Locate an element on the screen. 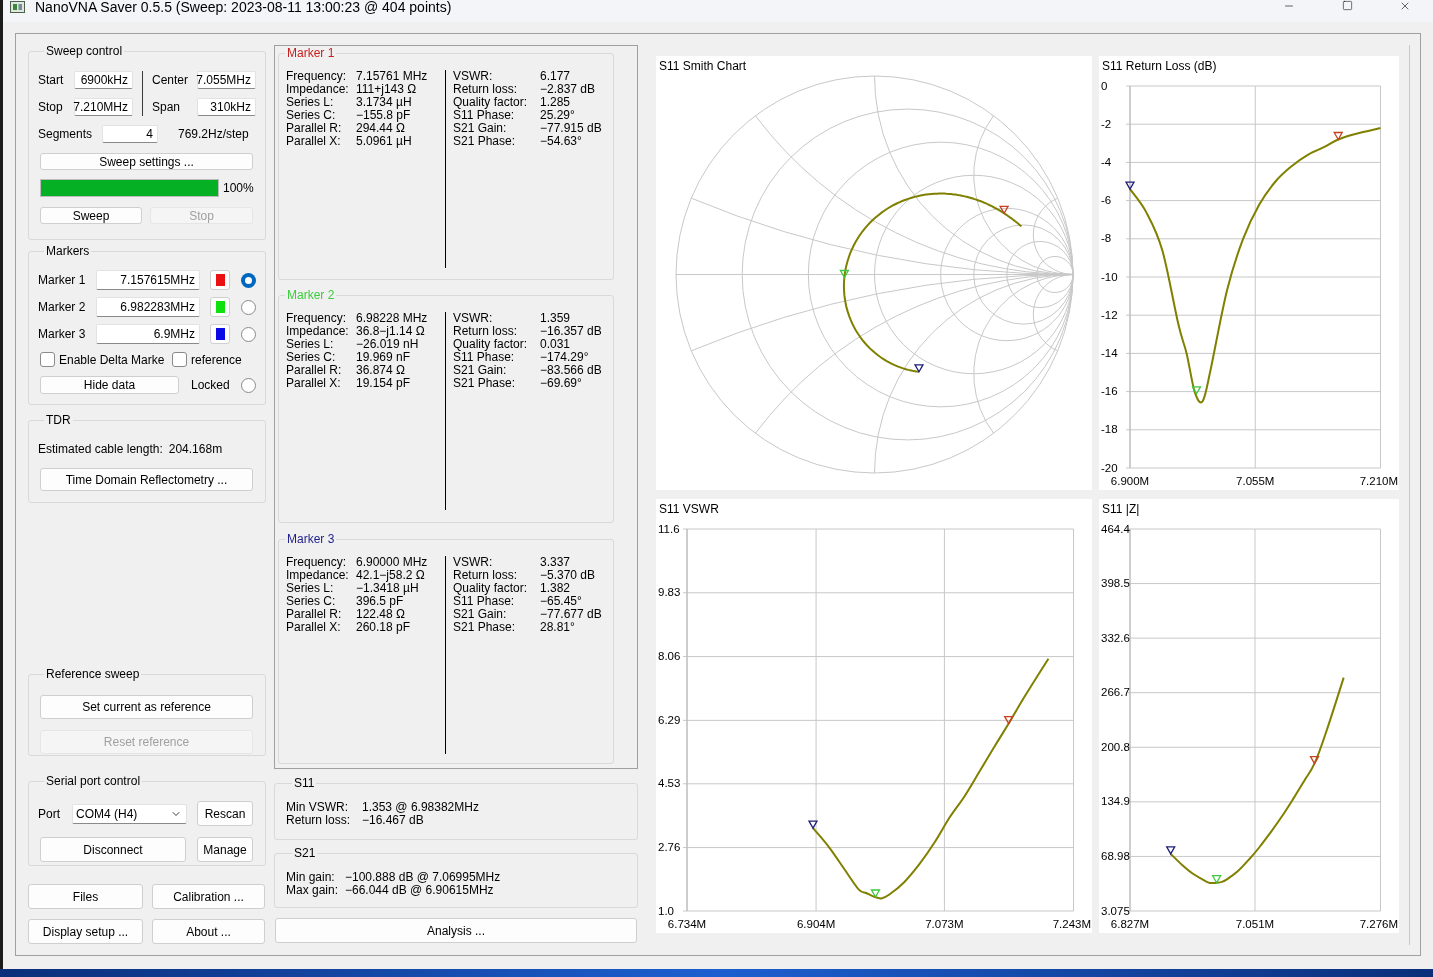  tick-label: 6.734M is located at coordinates (687, 924).